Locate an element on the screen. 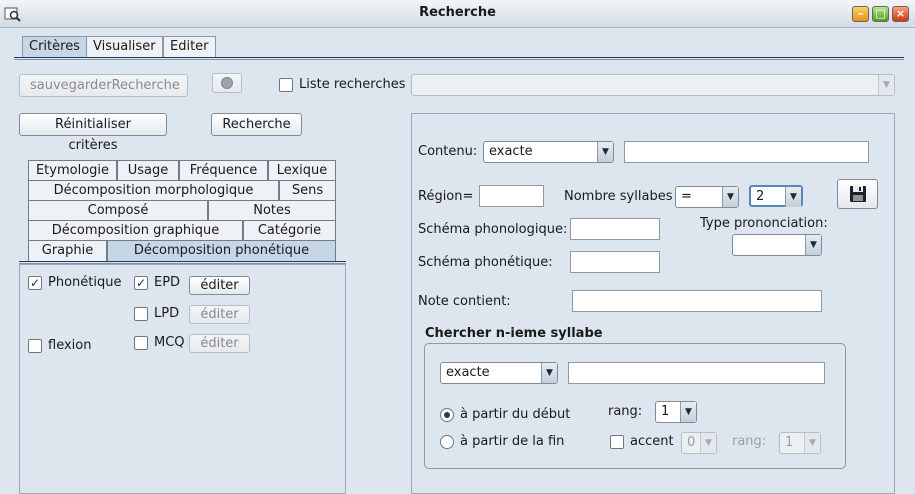 This screenshot has height=494, width=915. rang-label: rang: is located at coordinates (625, 411).